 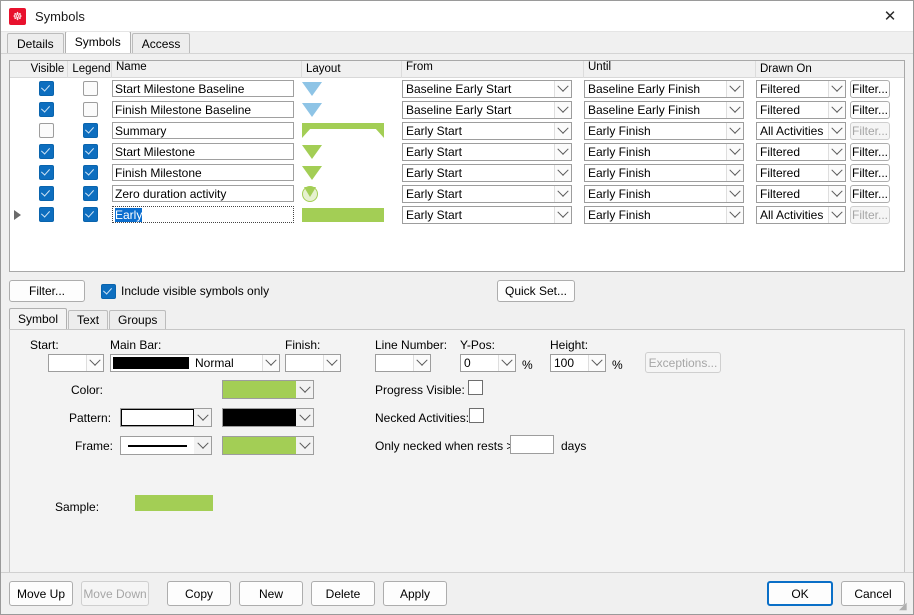 I want to click on tab-access: Access, so click(x=161, y=43).